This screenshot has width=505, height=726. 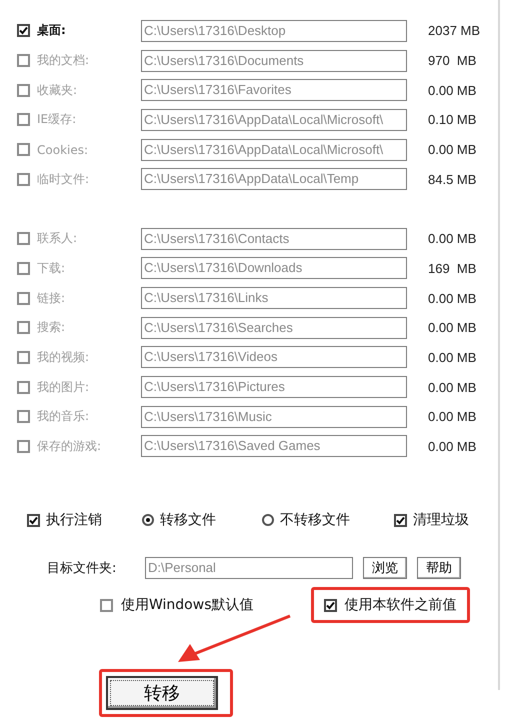 I want to click on option-label: 使用本软件之前值, so click(x=400, y=605).